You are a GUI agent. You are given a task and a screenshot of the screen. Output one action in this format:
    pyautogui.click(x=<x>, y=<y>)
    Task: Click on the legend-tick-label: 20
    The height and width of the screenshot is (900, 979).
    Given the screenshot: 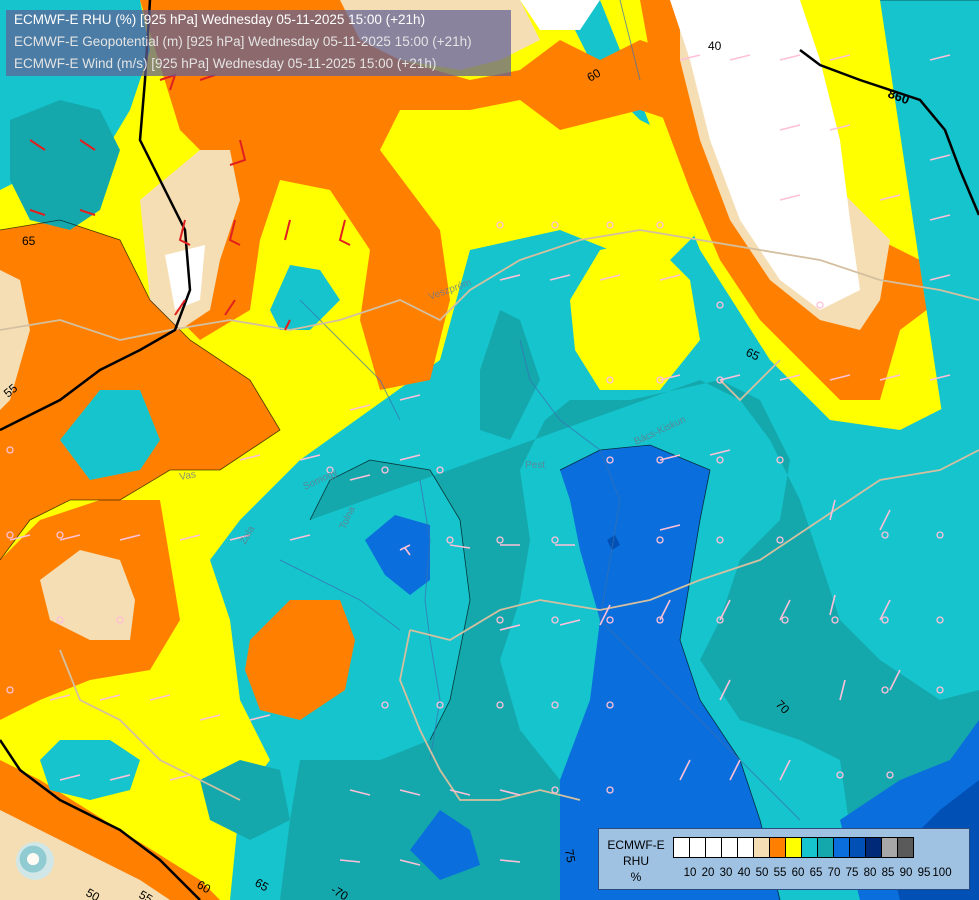 What is the action you would take?
    pyautogui.click(x=708, y=873)
    